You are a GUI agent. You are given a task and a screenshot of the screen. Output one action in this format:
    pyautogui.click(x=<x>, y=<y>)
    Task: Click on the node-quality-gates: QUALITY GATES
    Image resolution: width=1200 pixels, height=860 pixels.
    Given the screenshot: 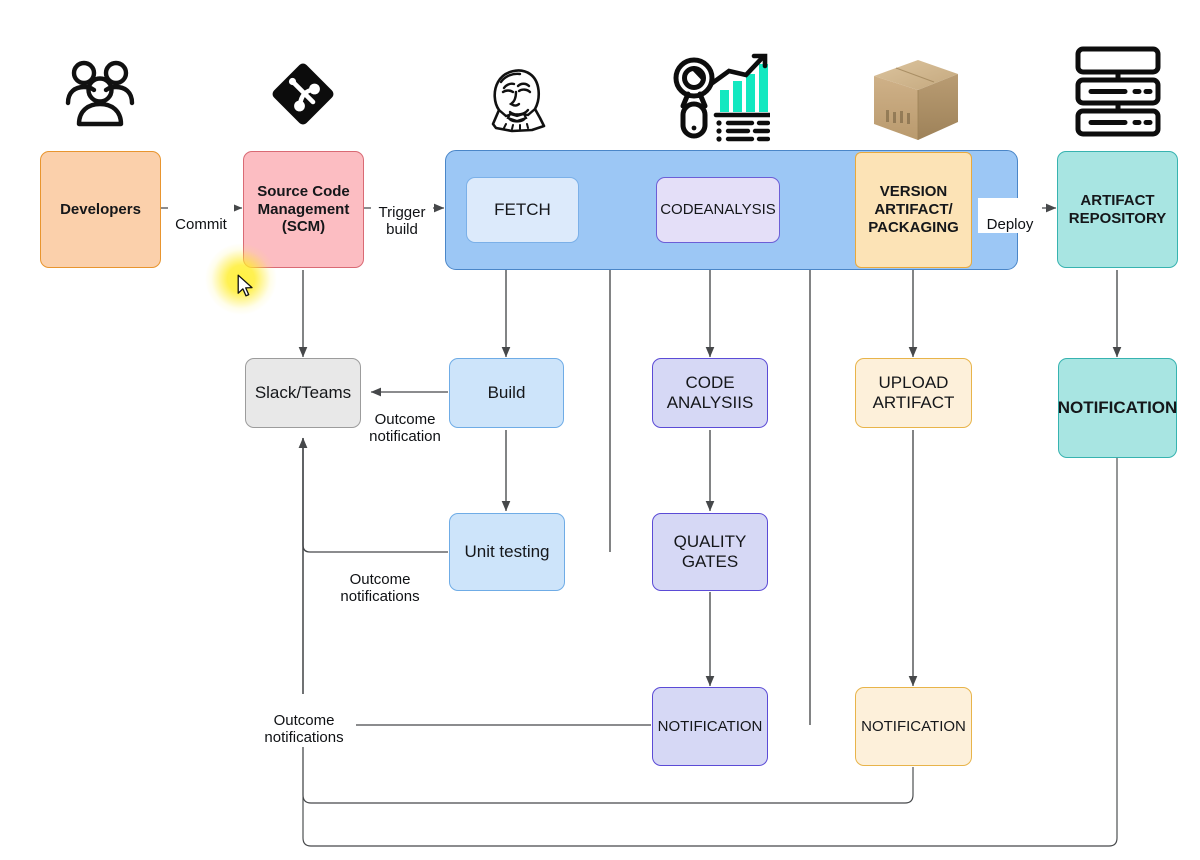 What is the action you would take?
    pyautogui.click(x=710, y=552)
    